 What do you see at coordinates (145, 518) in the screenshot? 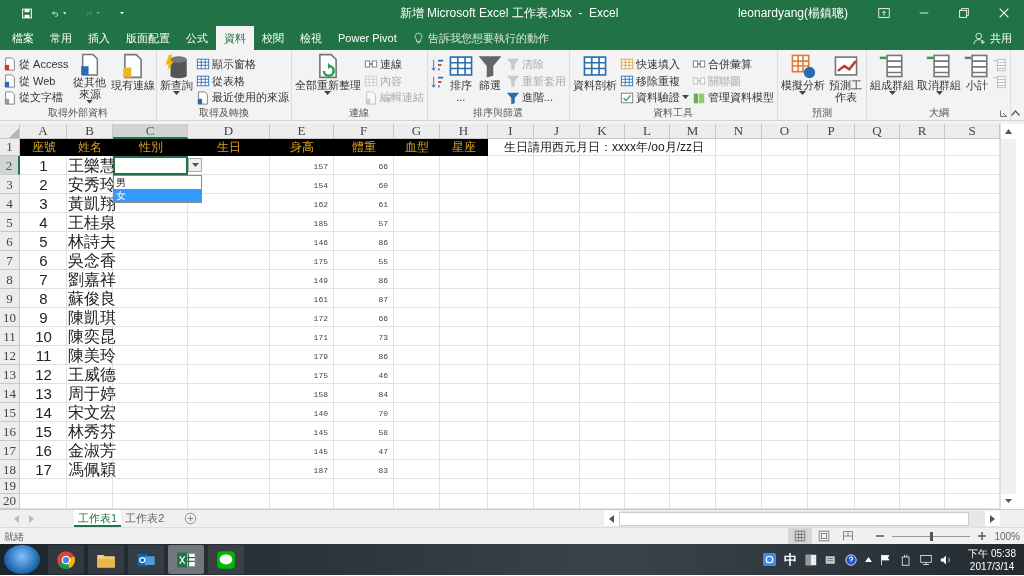
I see `sheet-tab: 工作表2` at bounding box center [145, 518].